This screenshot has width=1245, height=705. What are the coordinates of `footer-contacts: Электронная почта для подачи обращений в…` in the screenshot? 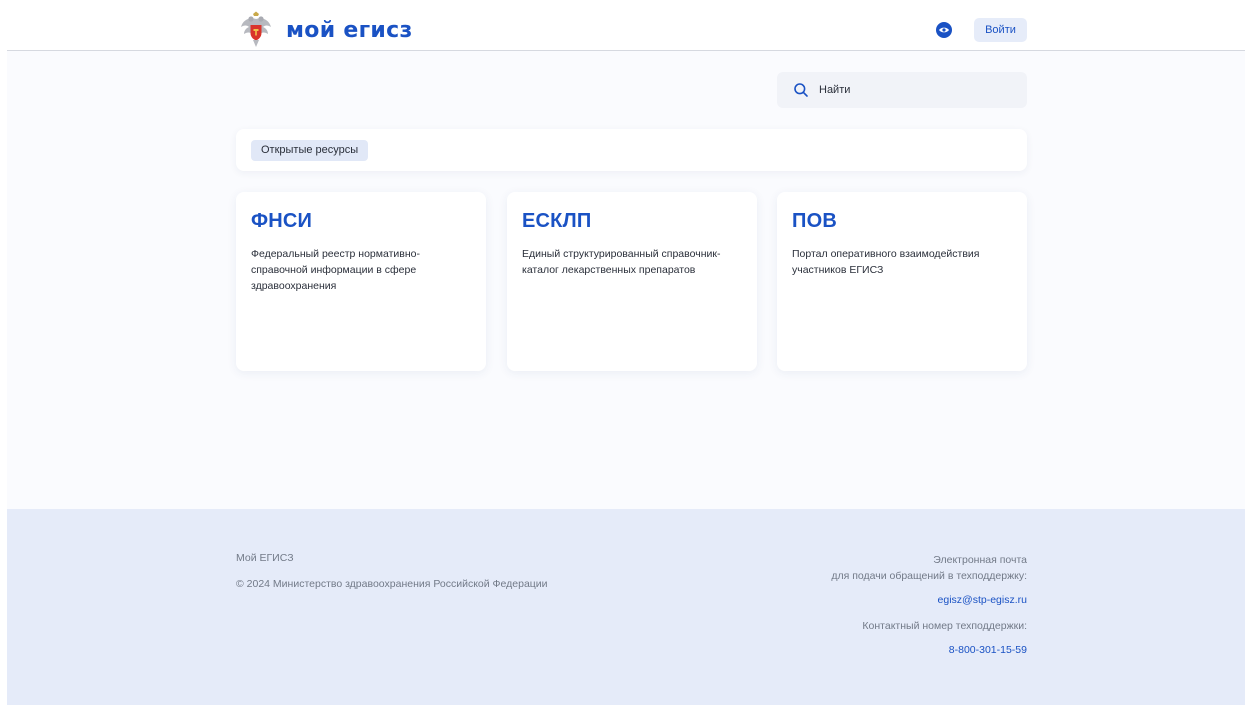 It's located at (897, 605).